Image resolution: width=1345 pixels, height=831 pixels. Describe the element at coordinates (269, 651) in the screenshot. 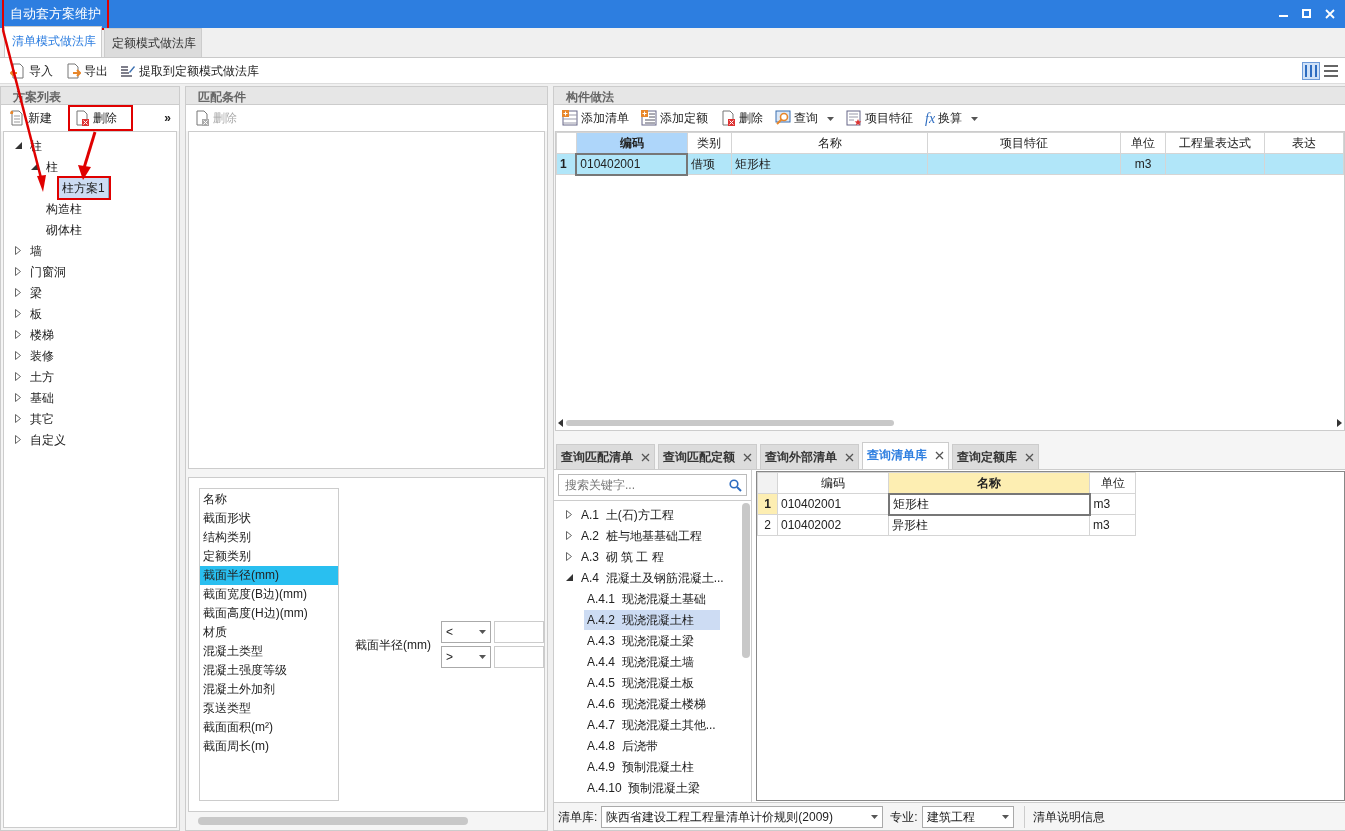

I see `list-item: 混凝土类型` at that location.